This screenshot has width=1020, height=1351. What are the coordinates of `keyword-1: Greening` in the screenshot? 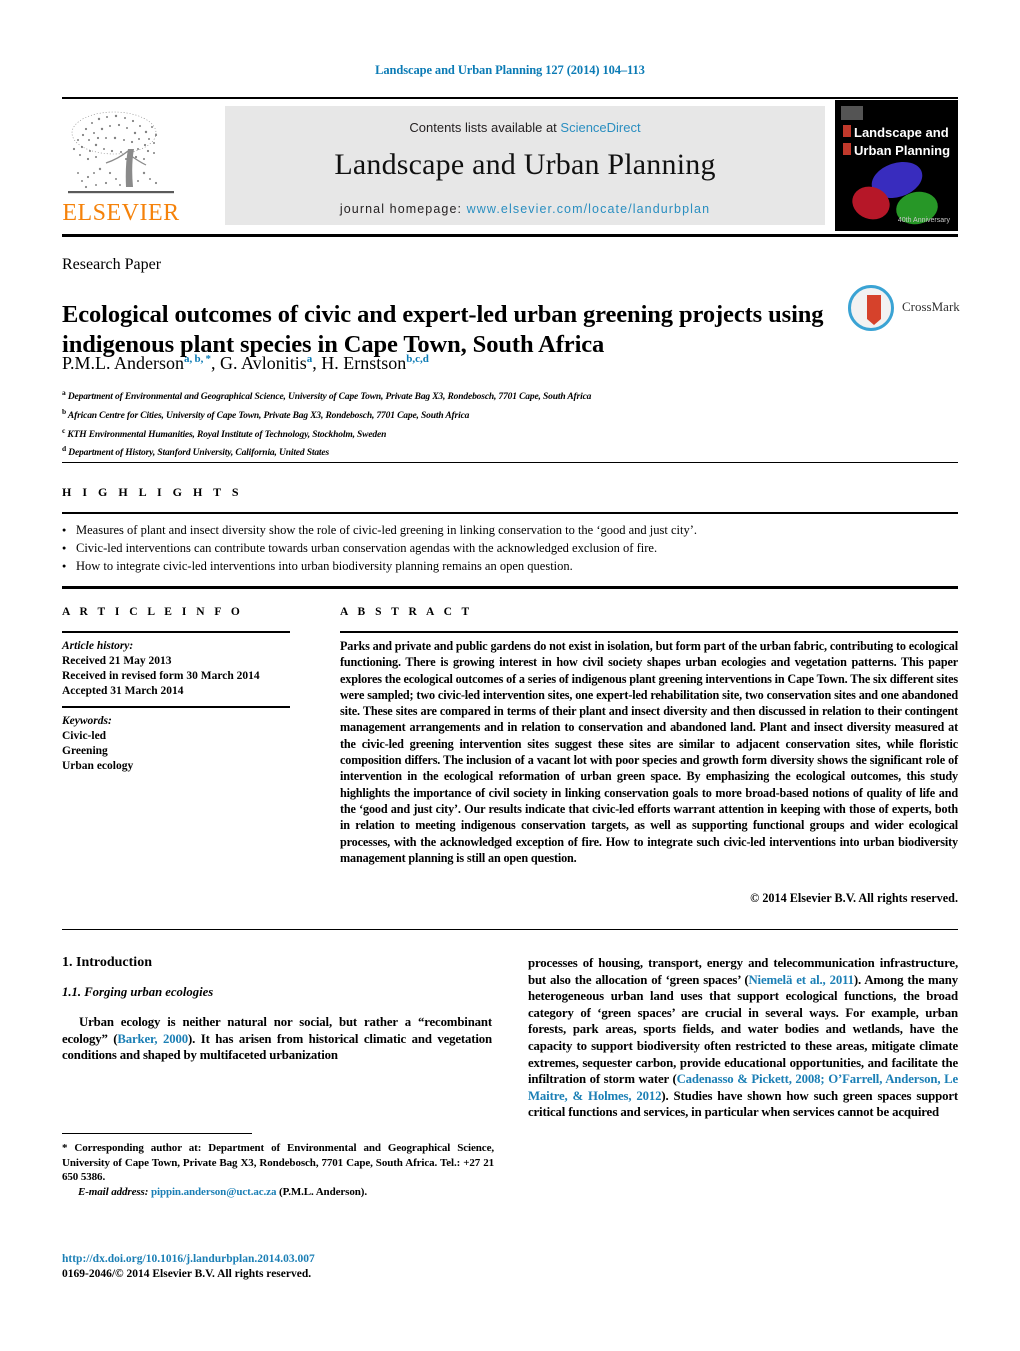 It's located at (85, 751).